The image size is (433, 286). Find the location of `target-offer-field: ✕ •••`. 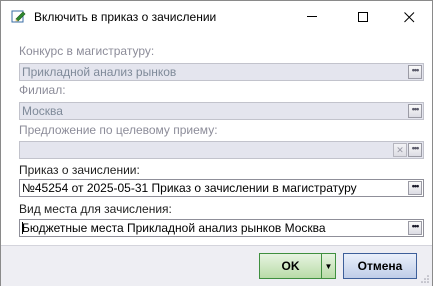

target-offer-field: ✕ ••• is located at coordinates (221, 150).